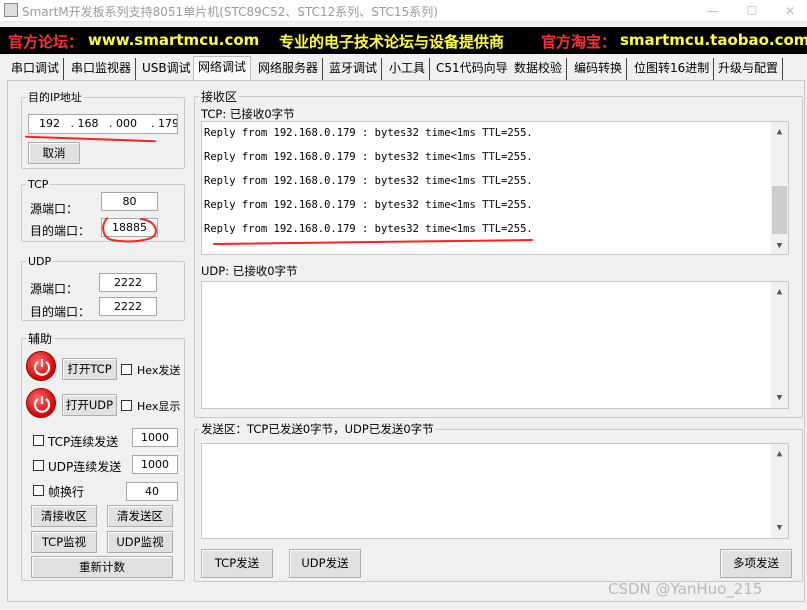  I want to click on banner-forum-label: 官方论坛：, so click(46, 42).